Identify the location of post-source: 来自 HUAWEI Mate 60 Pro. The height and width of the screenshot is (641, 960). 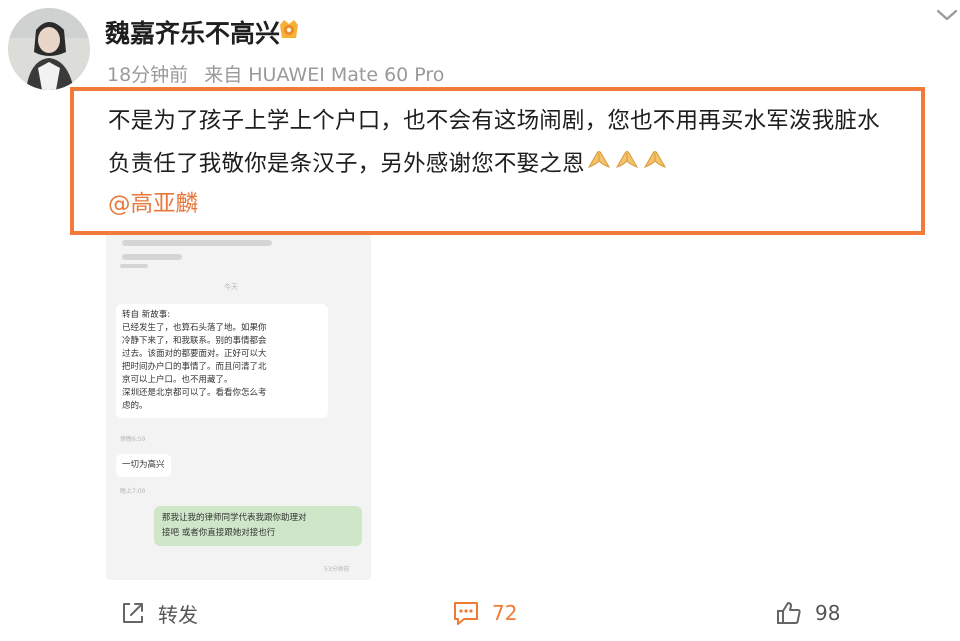
(324, 75).